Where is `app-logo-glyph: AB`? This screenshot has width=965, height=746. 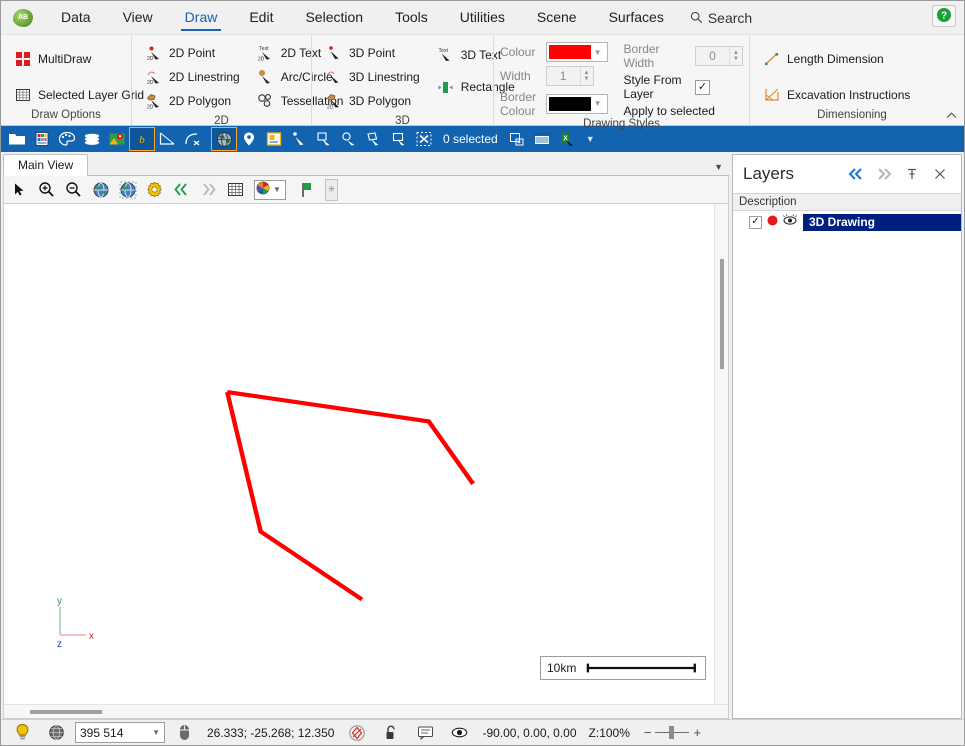 app-logo-glyph: AB is located at coordinates (23, 17).